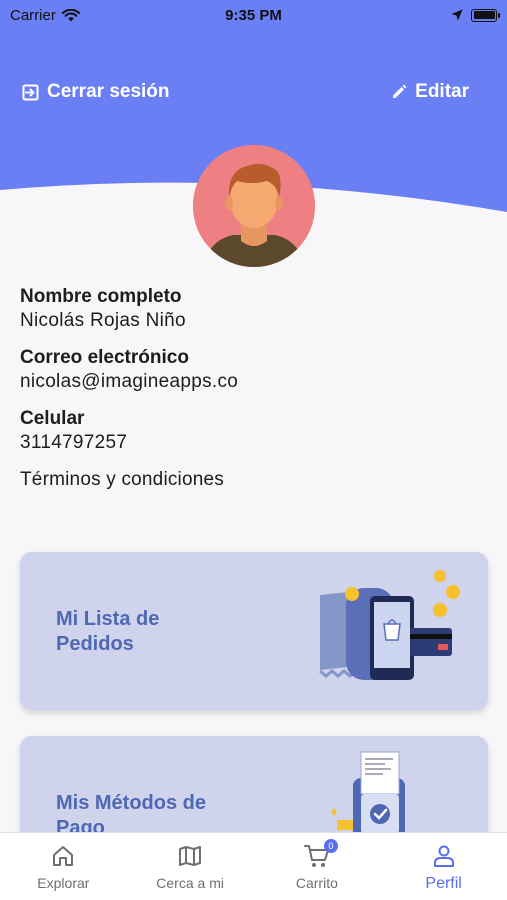 The height and width of the screenshot is (900, 507). What do you see at coordinates (442, 91) in the screenshot?
I see `edit-label: Editar` at bounding box center [442, 91].